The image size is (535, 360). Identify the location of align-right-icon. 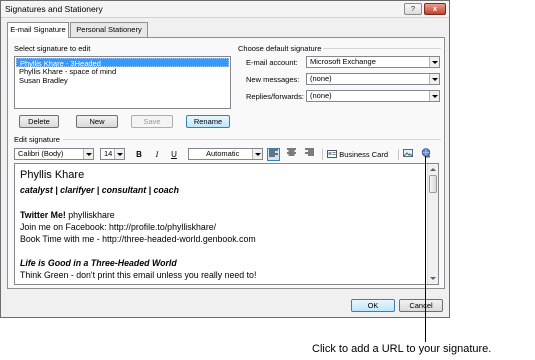
(309, 152).